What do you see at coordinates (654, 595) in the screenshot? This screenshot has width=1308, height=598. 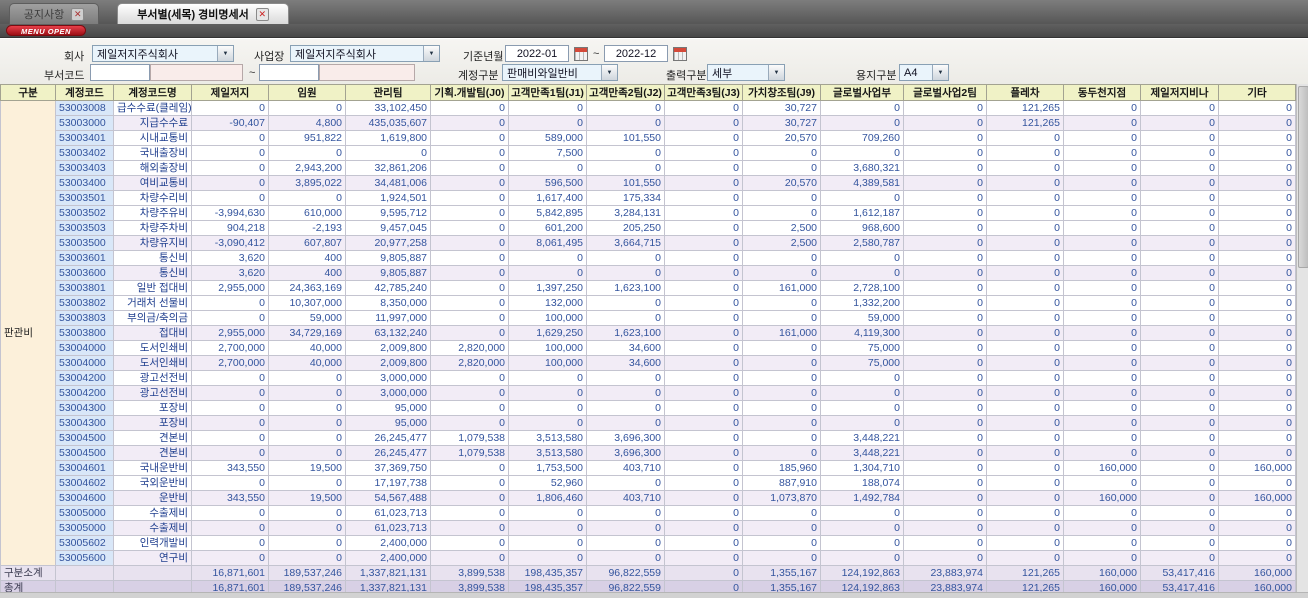 I see `bottom-edge` at bounding box center [654, 595].